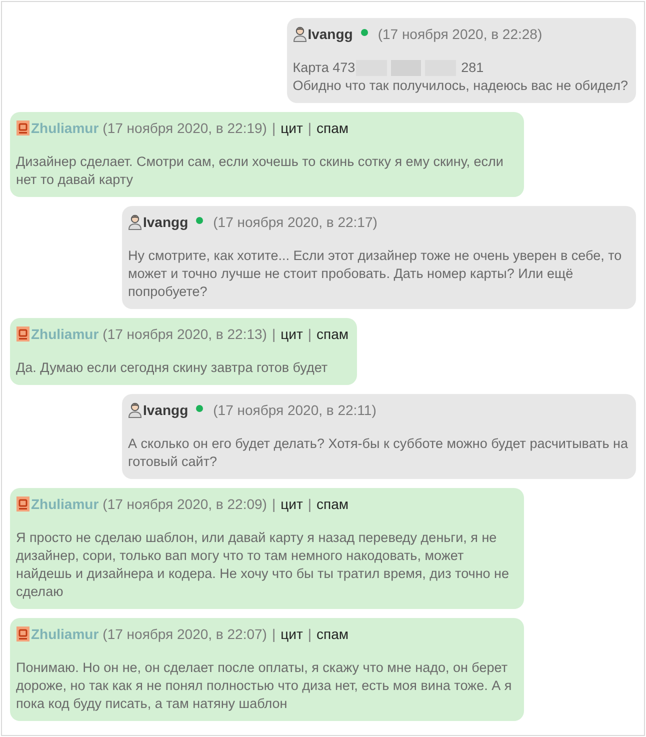 The image size is (646, 737). I want to click on message-text: Да. Думаю если сегодня скину завтра готов будет, so click(172, 368).